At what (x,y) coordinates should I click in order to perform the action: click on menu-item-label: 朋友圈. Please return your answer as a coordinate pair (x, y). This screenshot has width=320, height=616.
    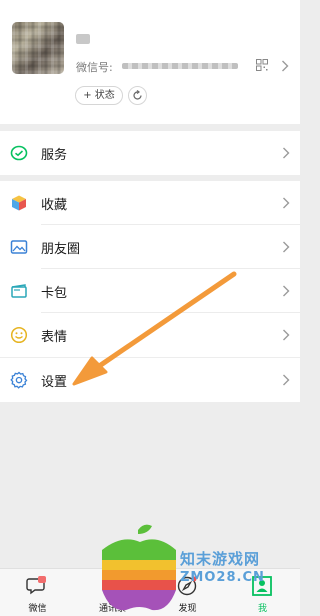
    Looking at the image, I should click on (61, 249).